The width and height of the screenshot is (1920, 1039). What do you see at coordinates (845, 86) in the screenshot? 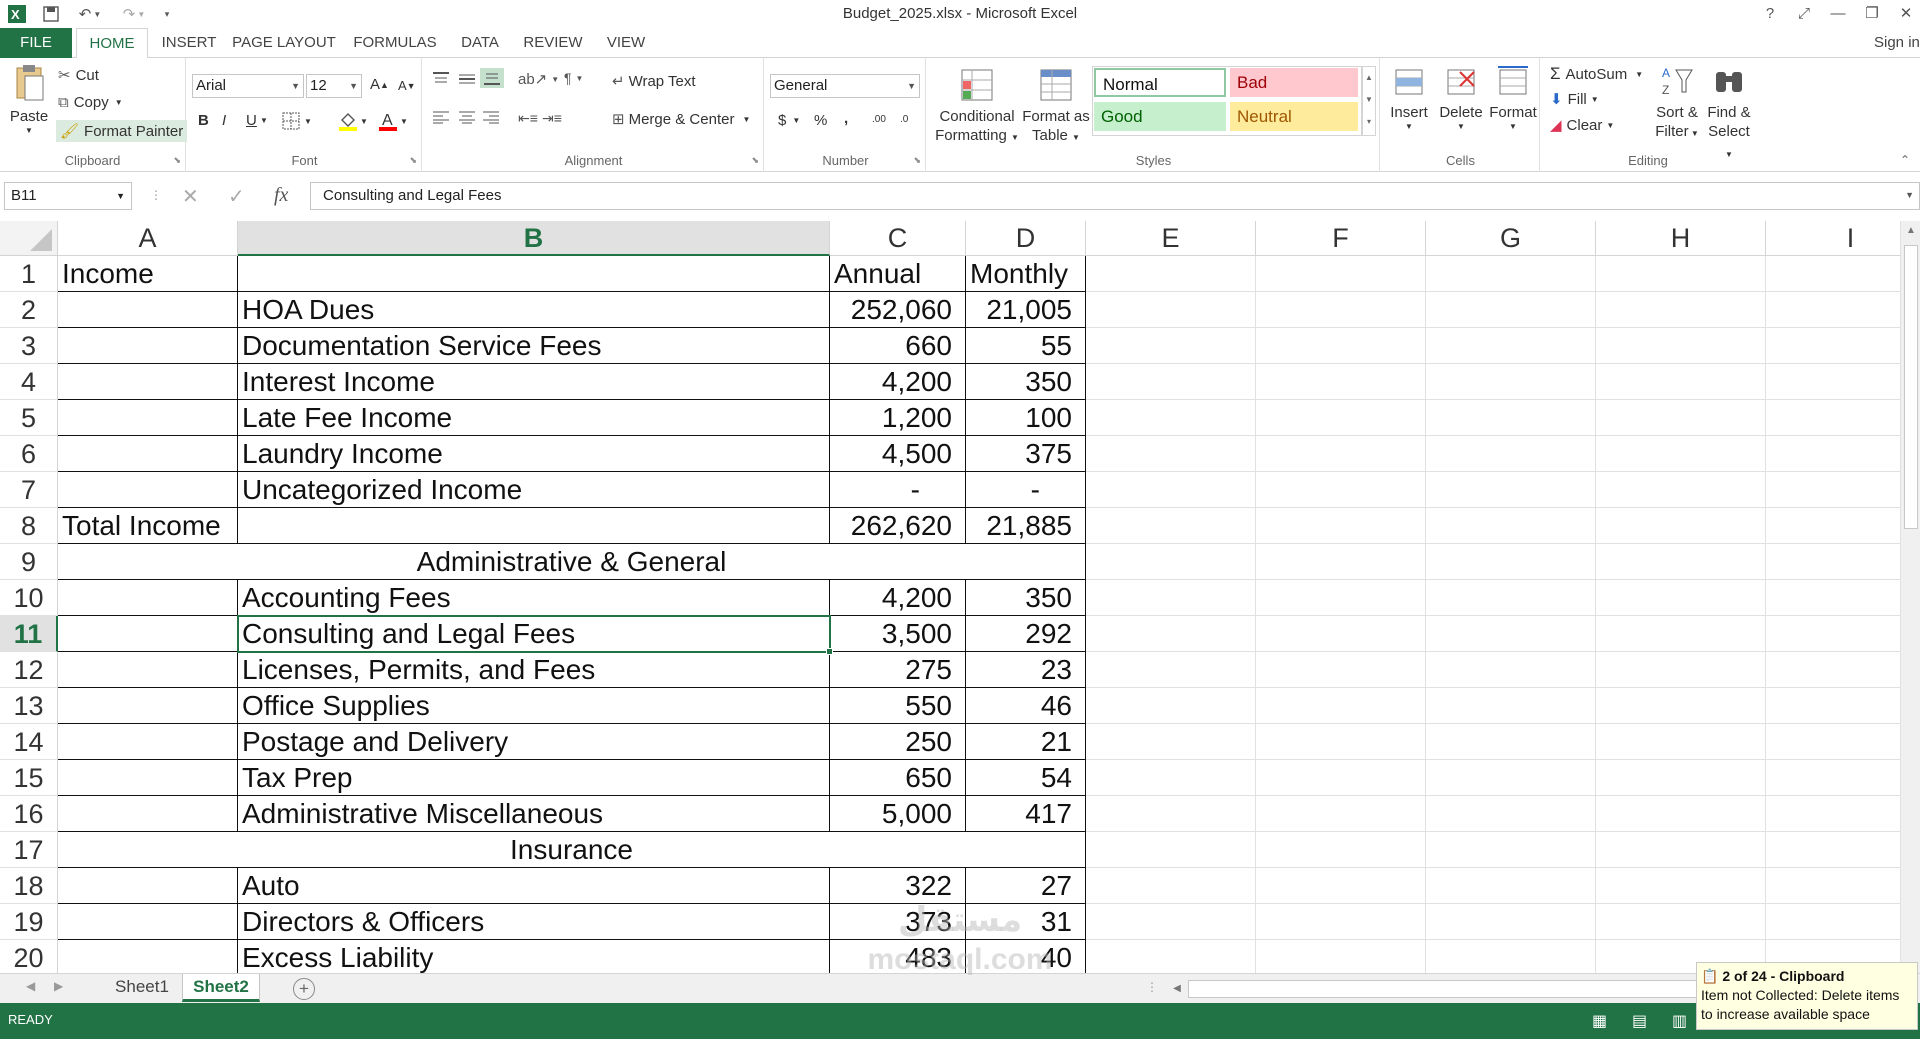
I see `number-format-combo: General ▼` at bounding box center [845, 86].